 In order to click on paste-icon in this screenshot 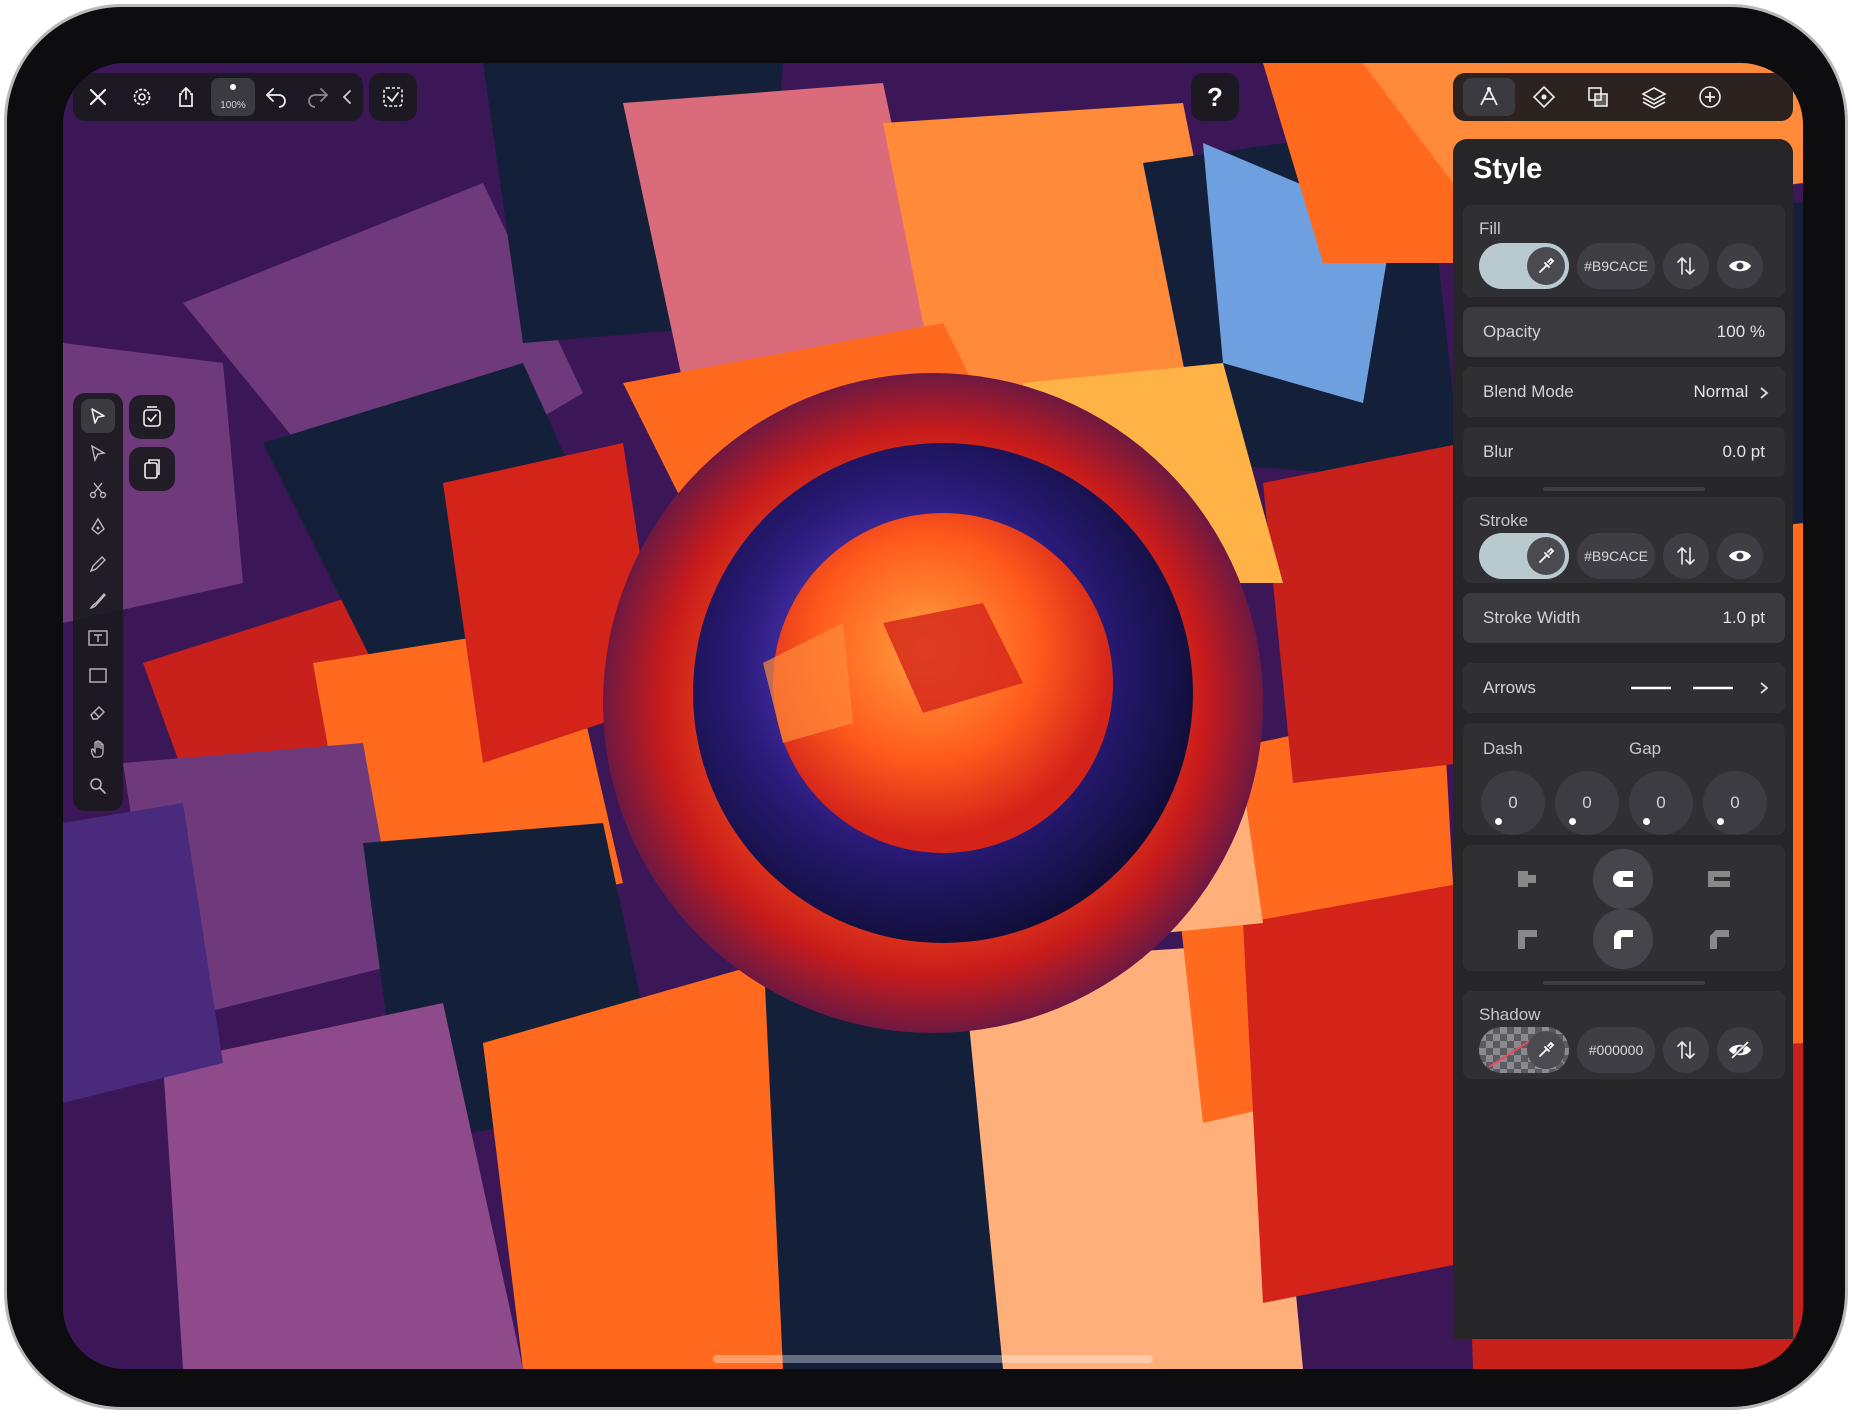, I will do `click(152, 469)`.